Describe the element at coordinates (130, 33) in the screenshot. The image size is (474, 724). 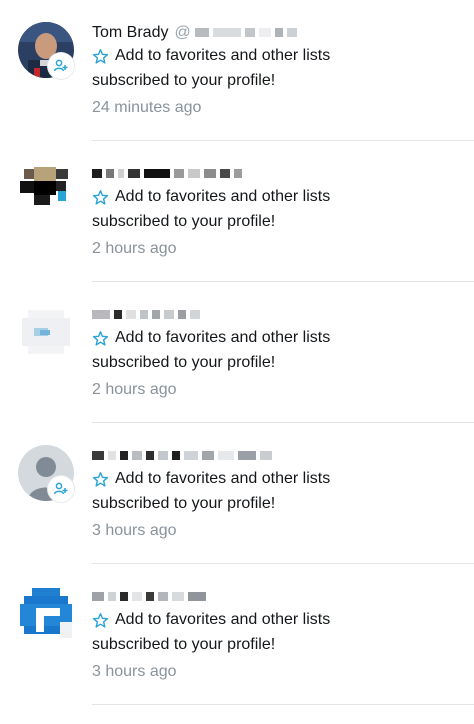
I see `user-name: Tom Brady` at that location.